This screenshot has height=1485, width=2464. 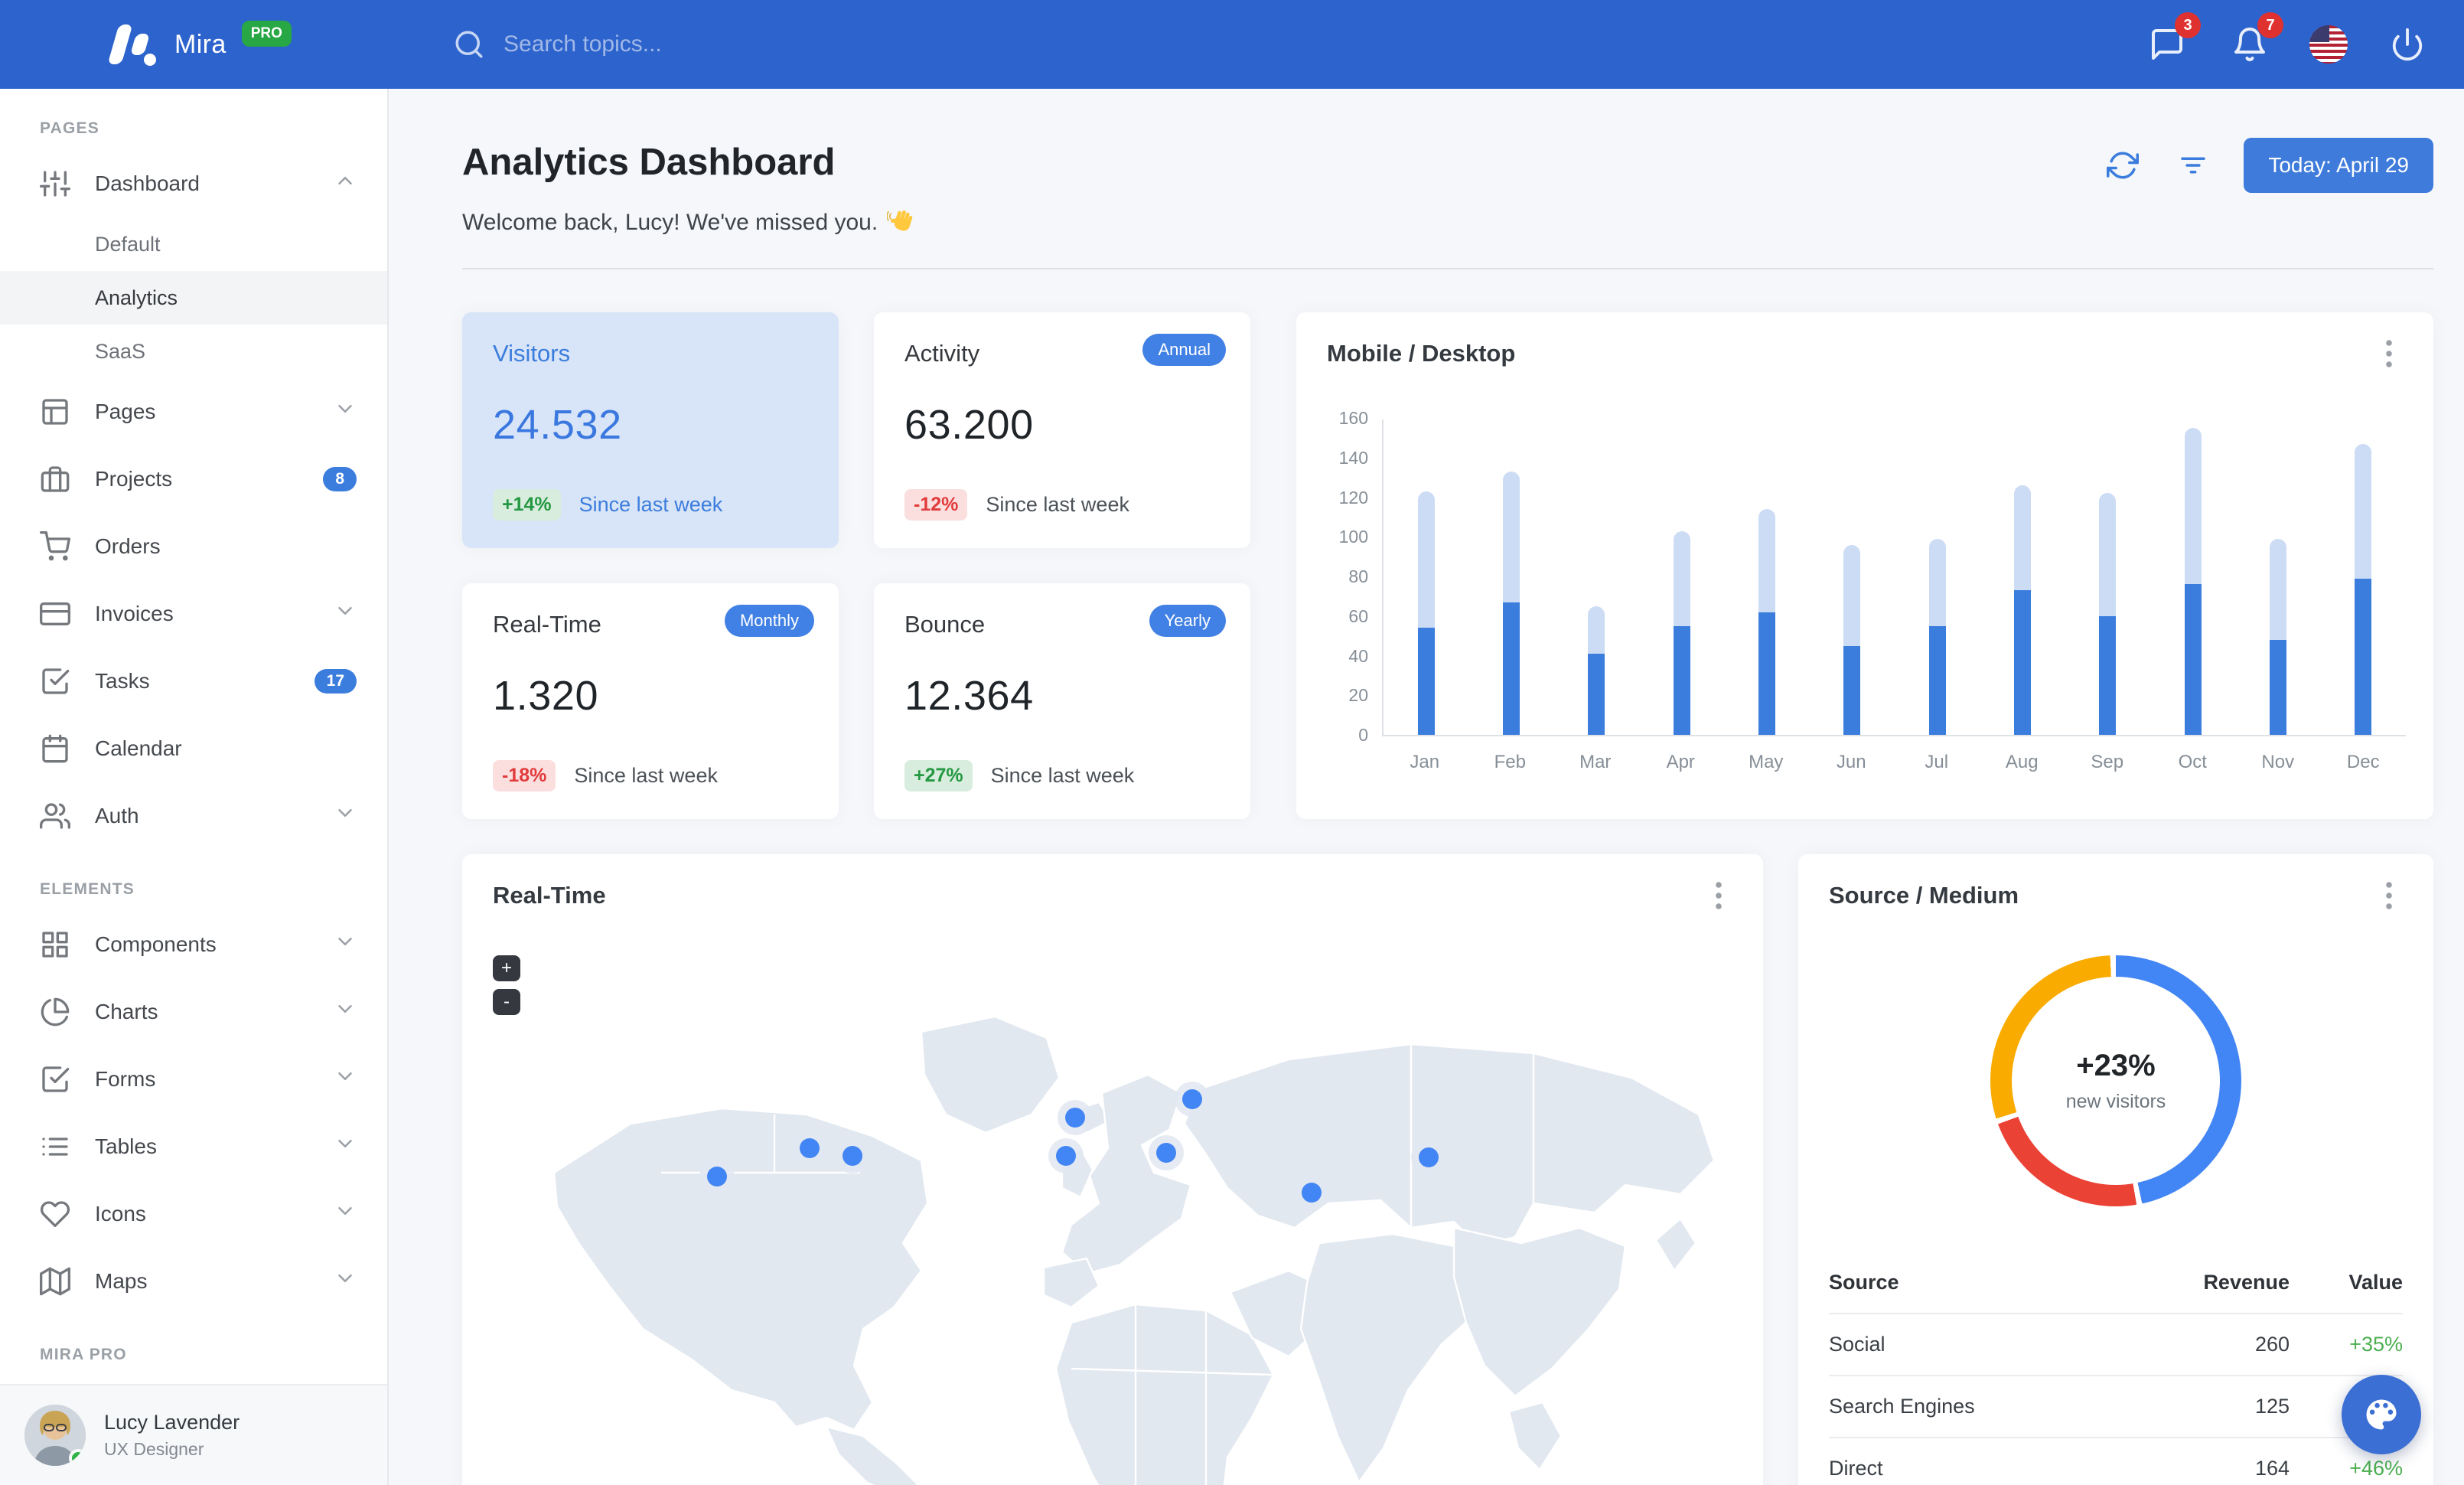 I want to click on sidebar-item-tables: Tables, so click(x=193, y=1146).